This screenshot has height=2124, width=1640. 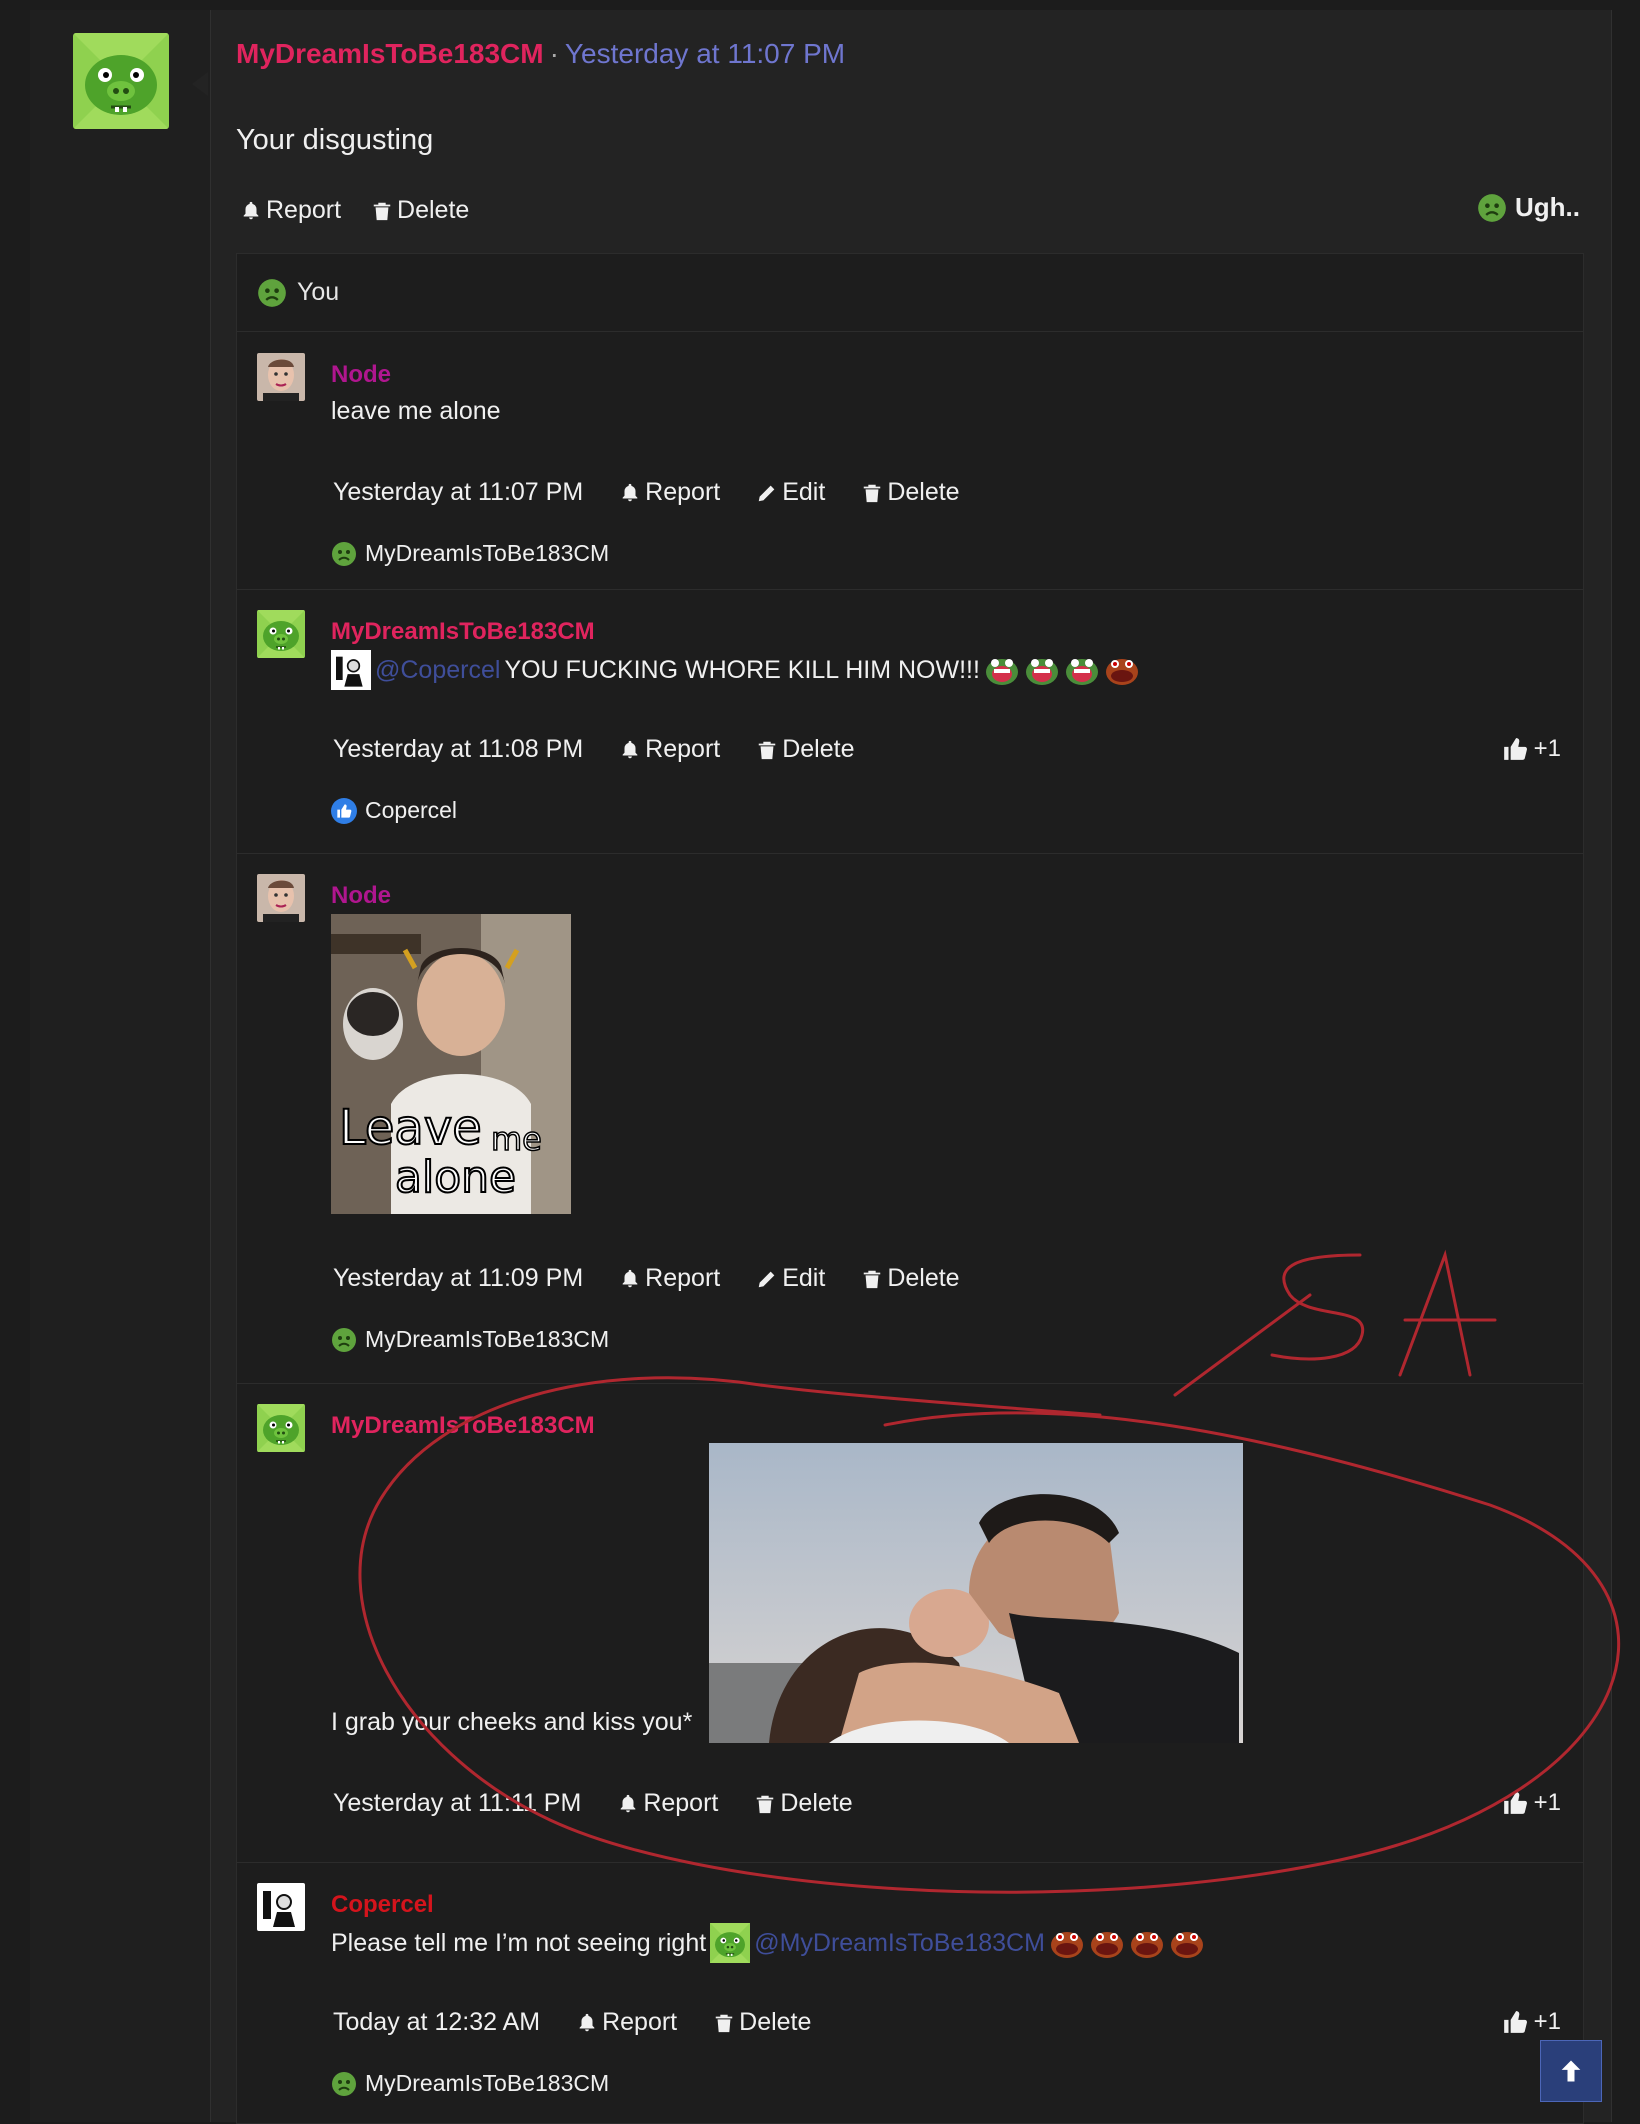 I want to click on scroll-to-top-button, so click(x=1571, y=2071).